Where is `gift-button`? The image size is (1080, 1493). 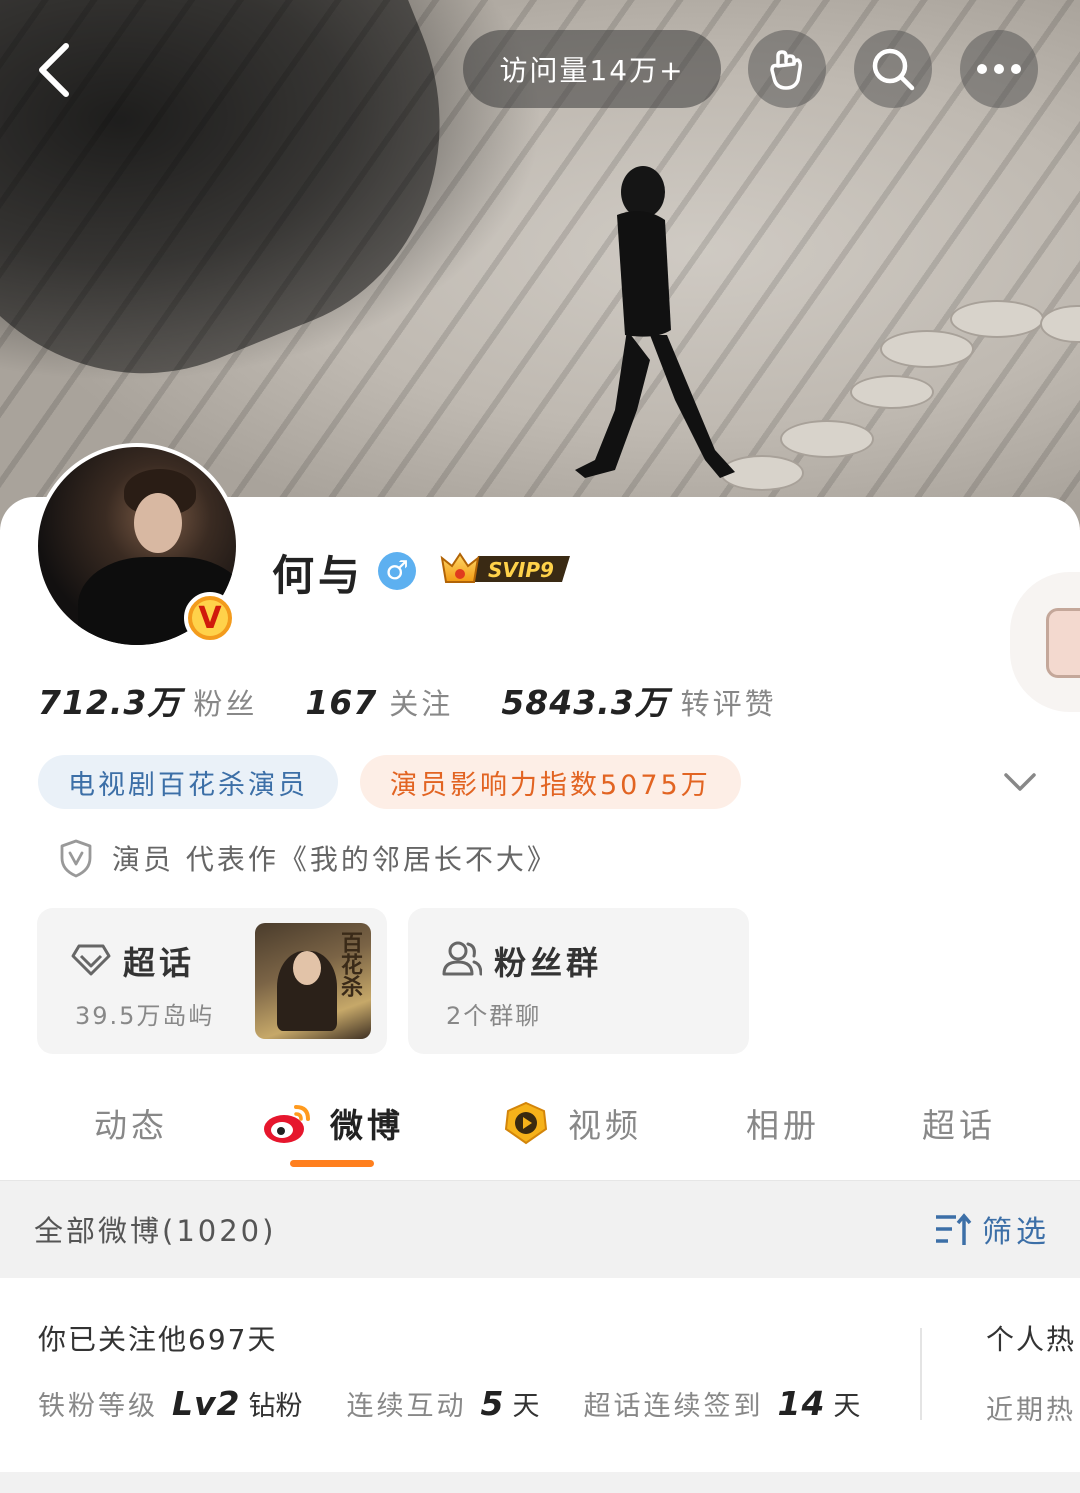 gift-button is located at coordinates (787, 69).